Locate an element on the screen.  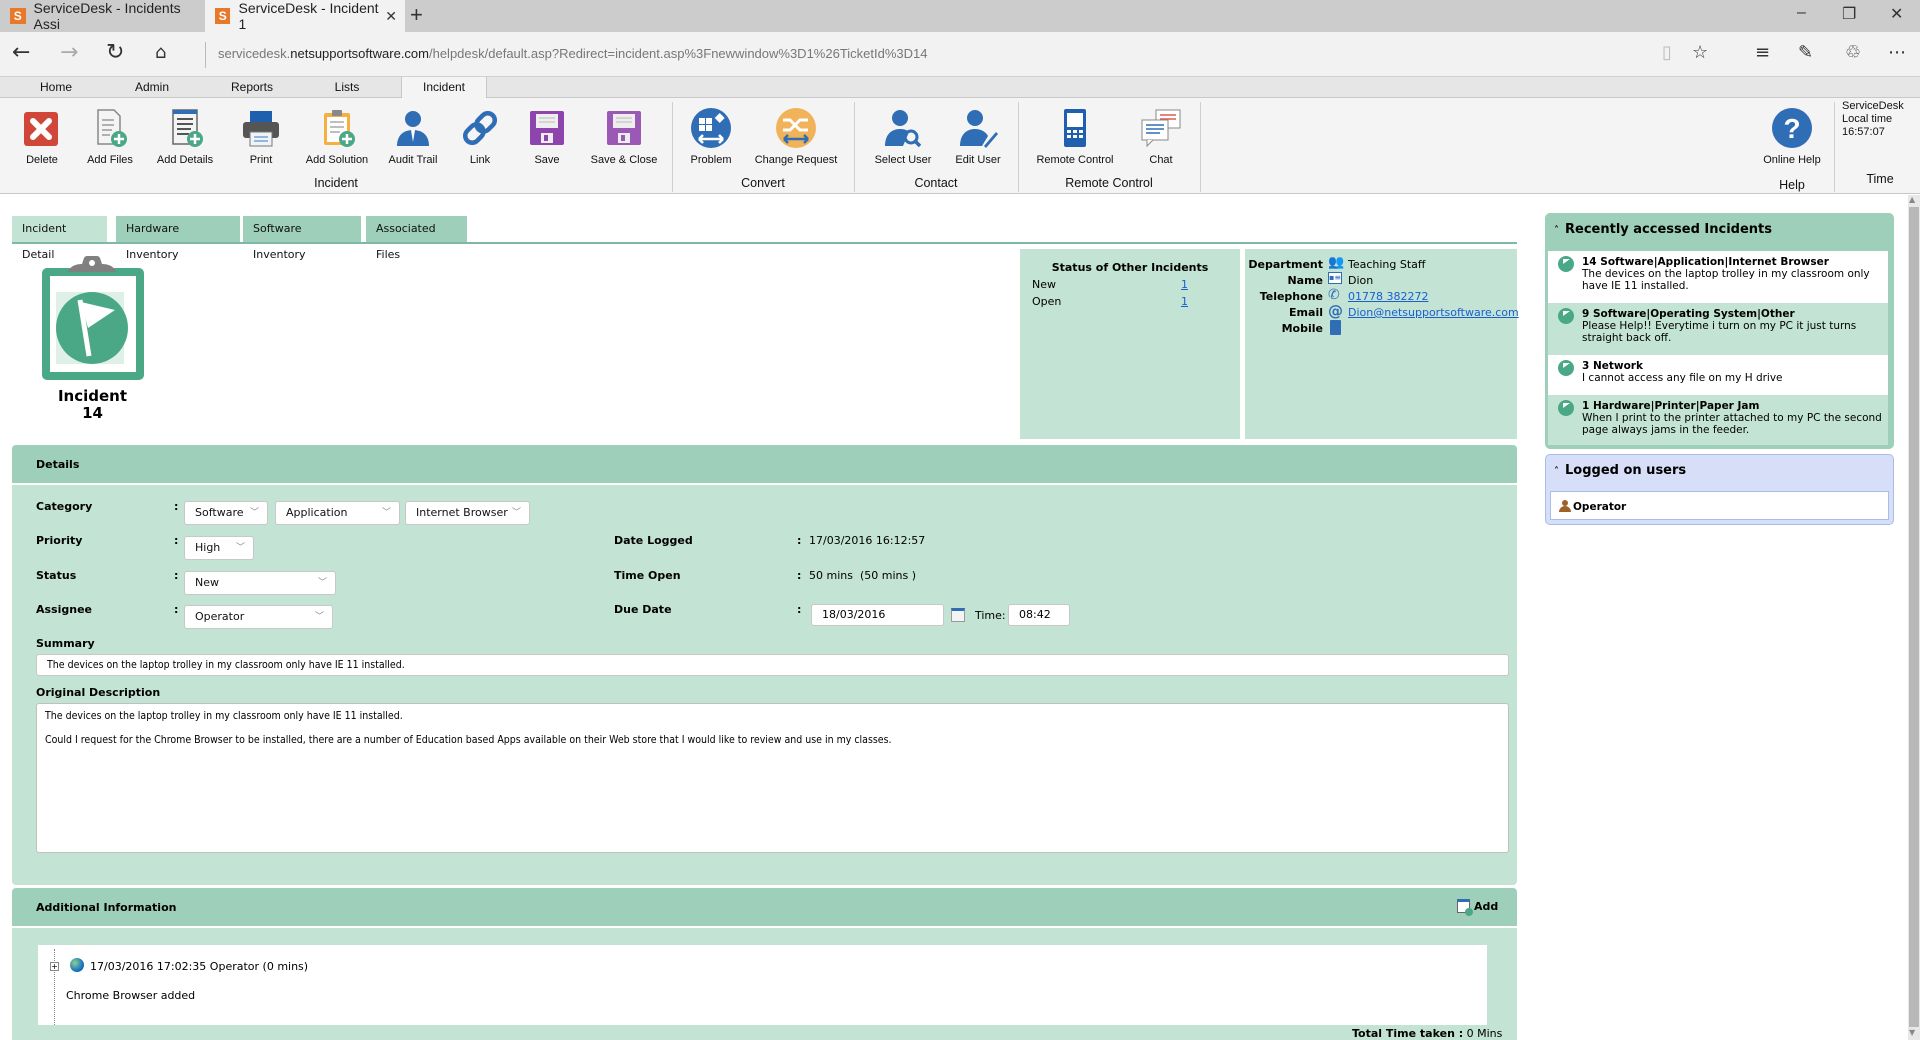
scroll-down-icon: ▼ is located at coordinates (1912, 1032).